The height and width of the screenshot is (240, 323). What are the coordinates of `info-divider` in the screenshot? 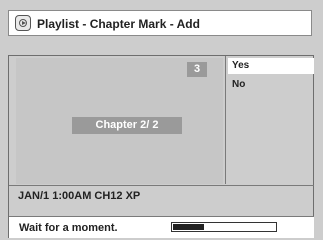 It's located at (161, 185).